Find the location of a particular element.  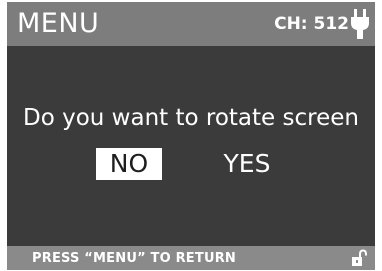

yes-option: YES is located at coordinates (247, 164).